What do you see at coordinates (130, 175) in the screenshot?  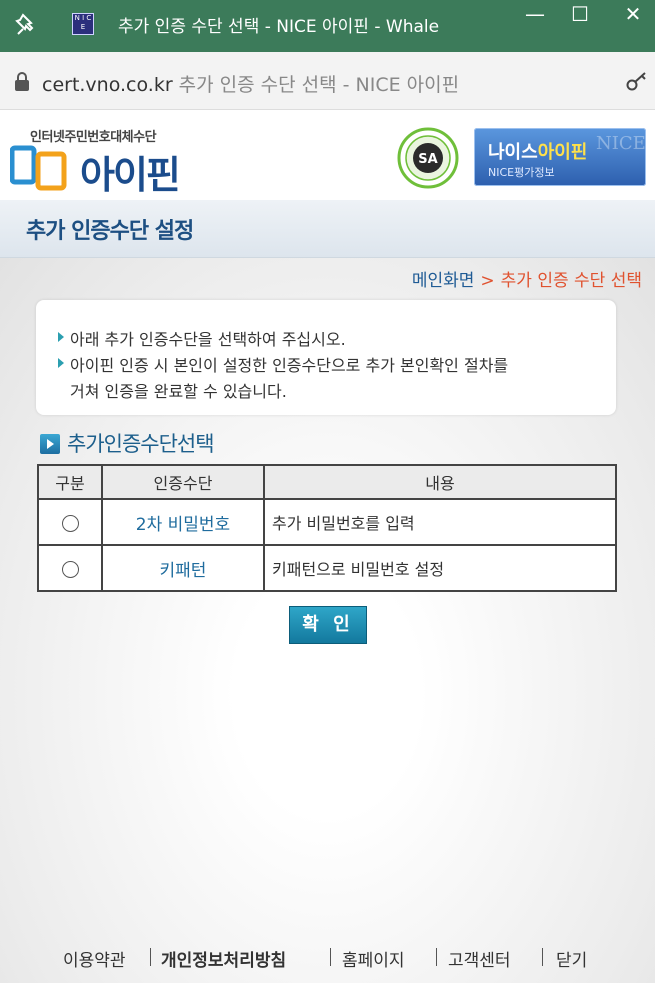 I see `logo-text: 아이핀` at bounding box center [130, 175].